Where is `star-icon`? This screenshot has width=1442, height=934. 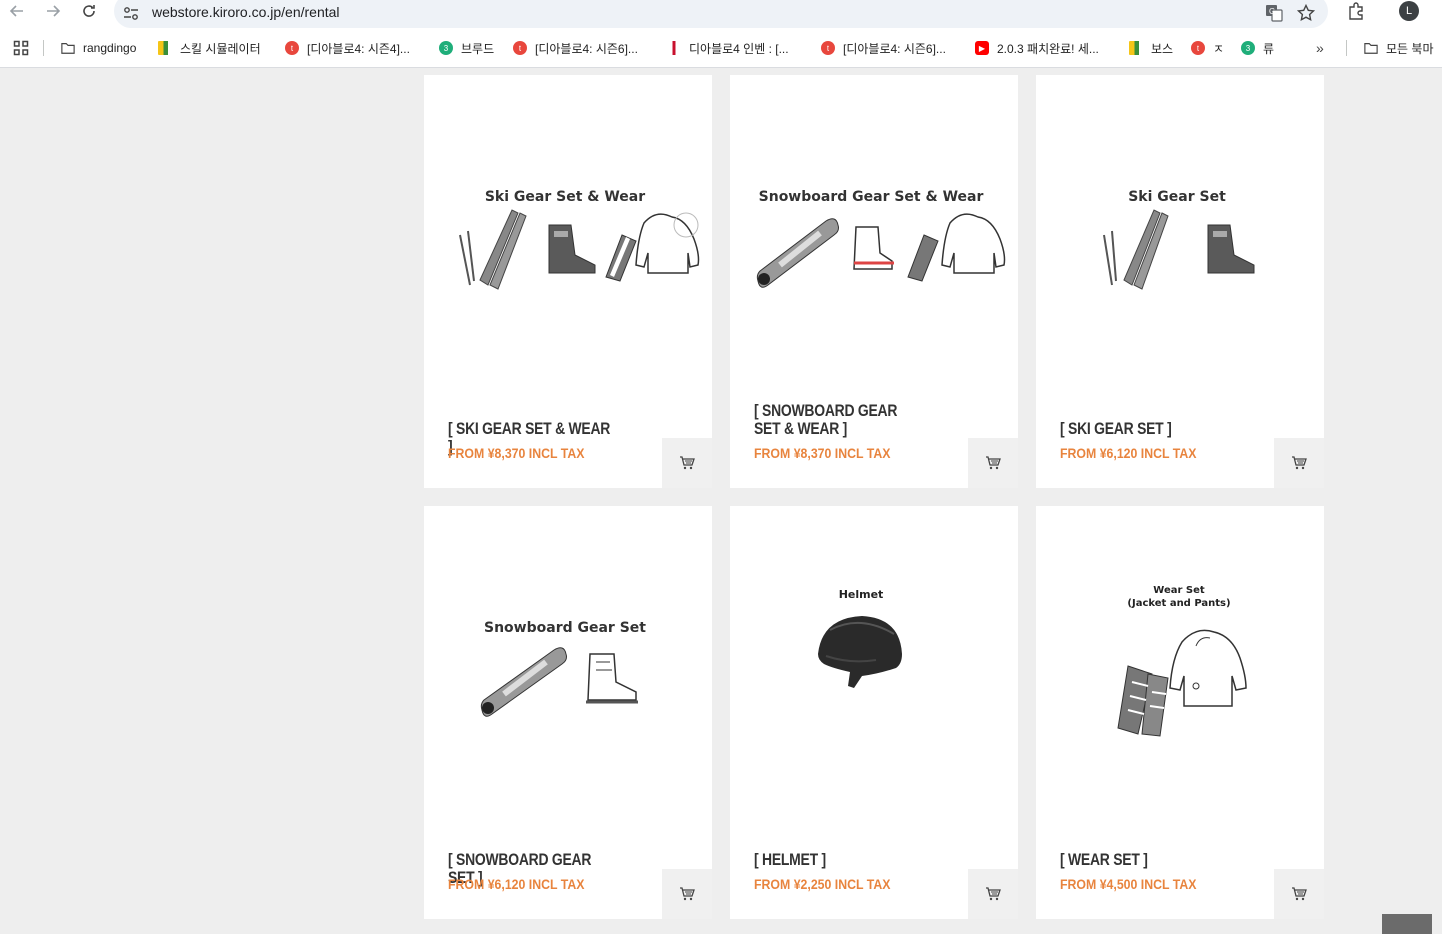 star-icon is located at coordinates (1306, 13).